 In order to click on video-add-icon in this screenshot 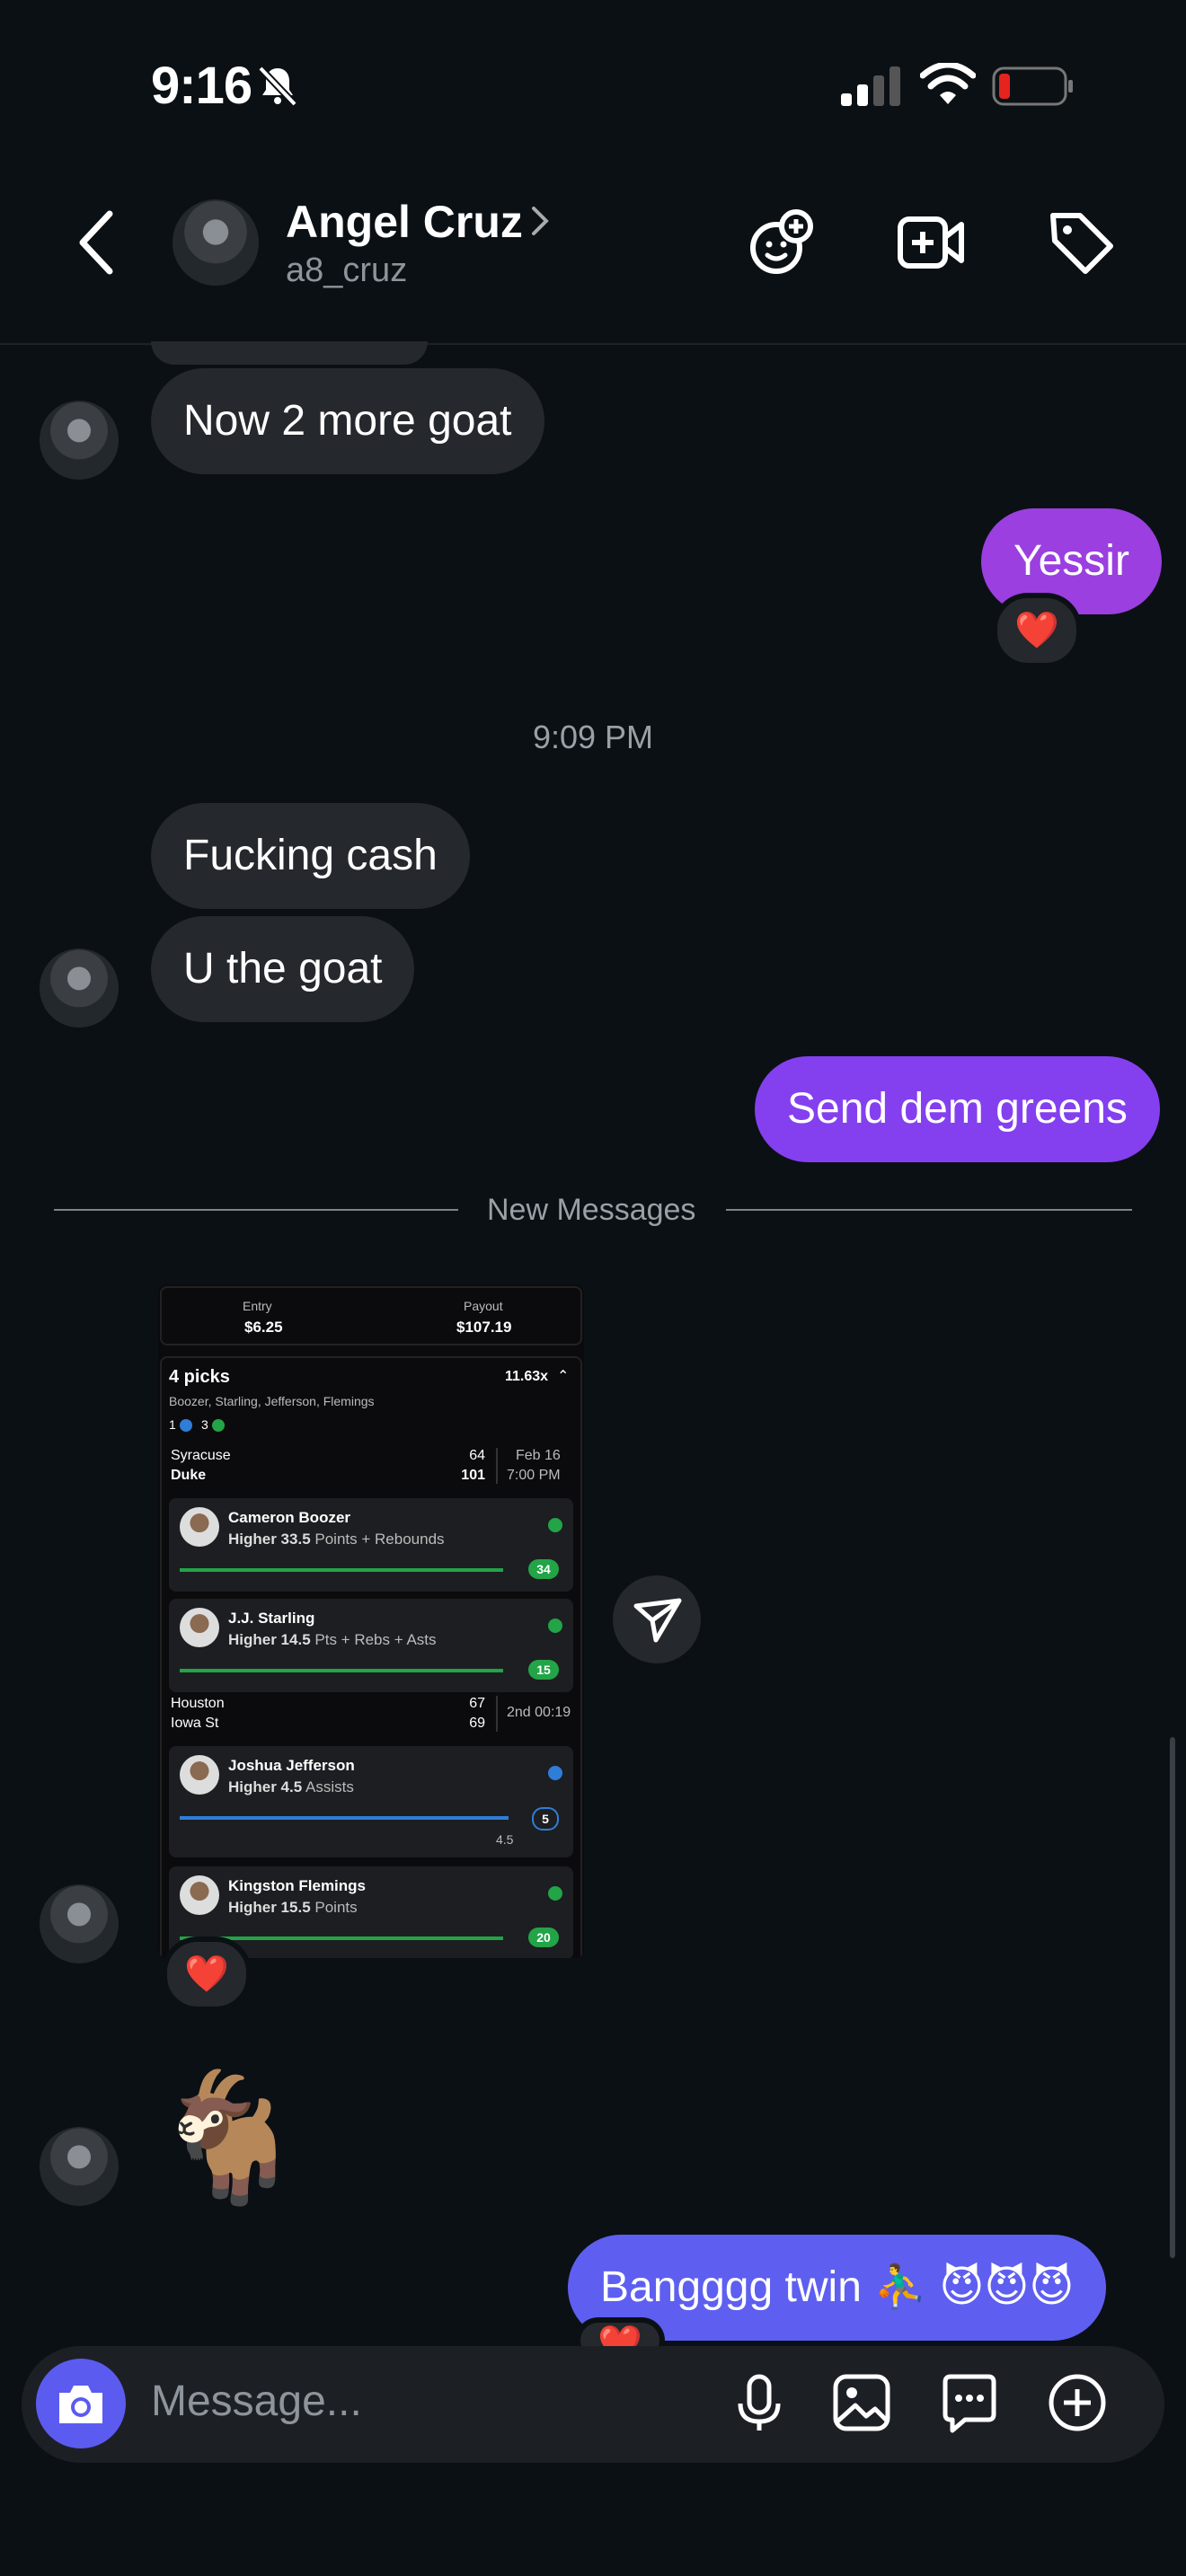, I will do `click(931, 242)`.